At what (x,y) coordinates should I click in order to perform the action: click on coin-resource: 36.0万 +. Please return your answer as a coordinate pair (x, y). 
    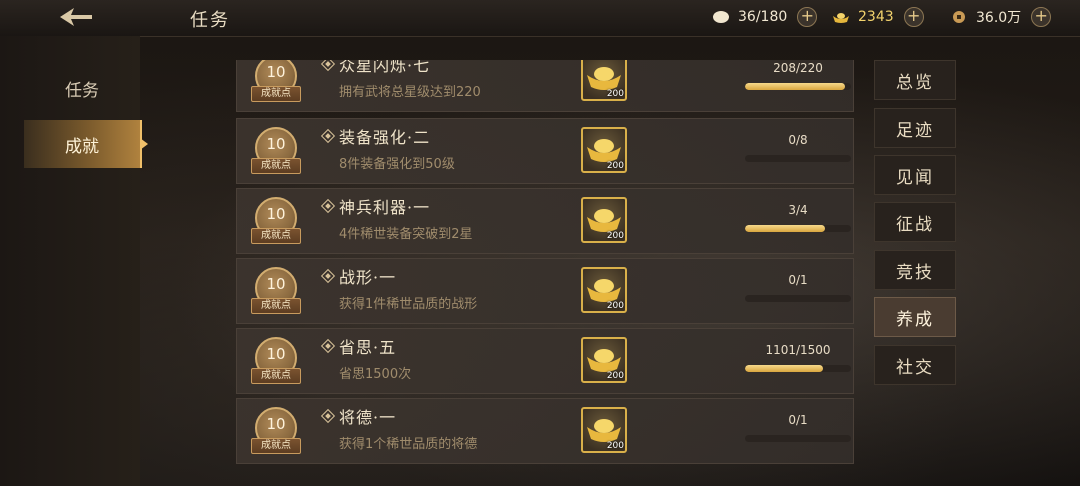
    Looking at the image, I should click on (1001, 17).